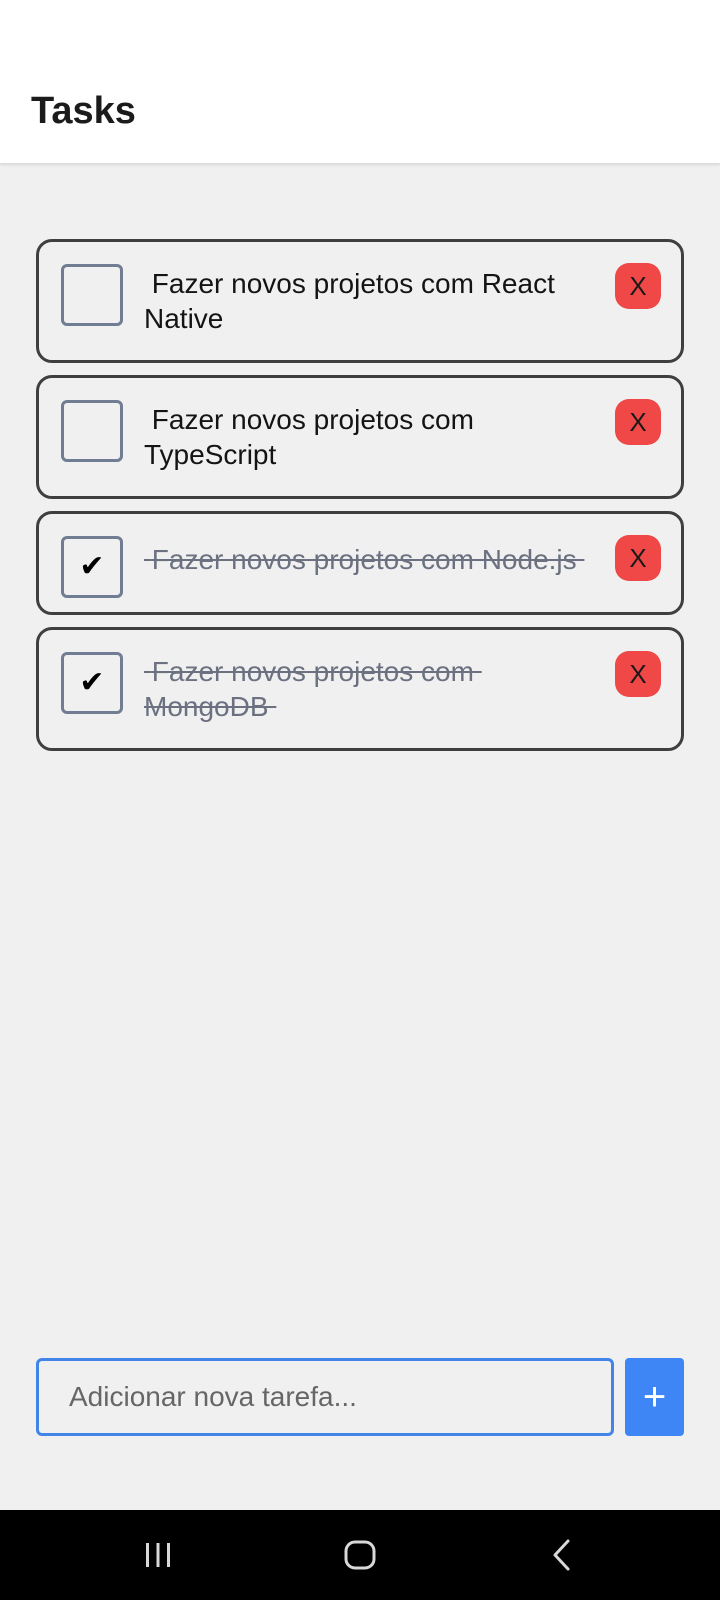 The image size is (720, 1600). What do you see at coordinates (83, 111) in the screenshot?
I see `page-title: Tasks` at bounding box center [83, 111].